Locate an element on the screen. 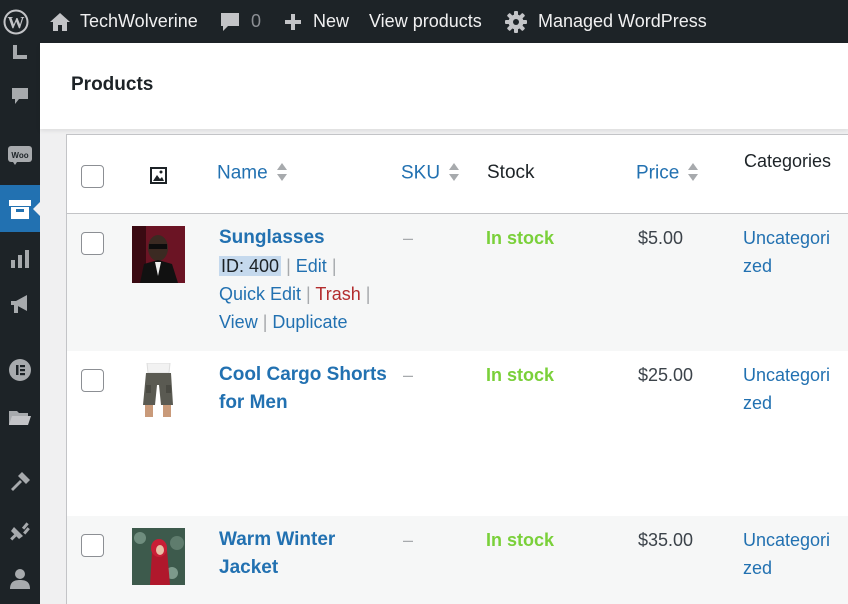 This screenshot has width=848, height=604. sku-column-header: SKU is located at coordinates (430, 174).